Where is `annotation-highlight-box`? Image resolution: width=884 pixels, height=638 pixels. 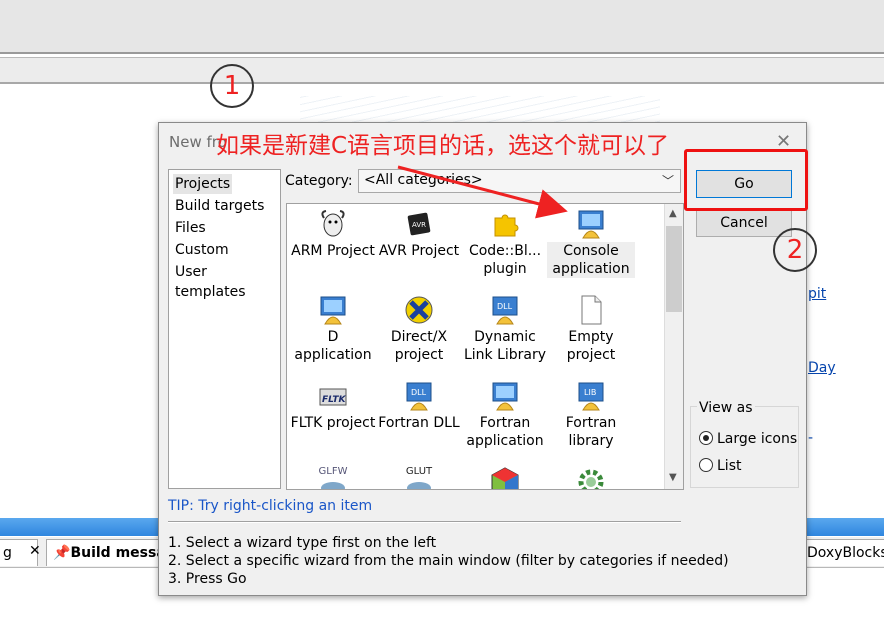 annotation-highlight-box is located at coordinates (746, 180).